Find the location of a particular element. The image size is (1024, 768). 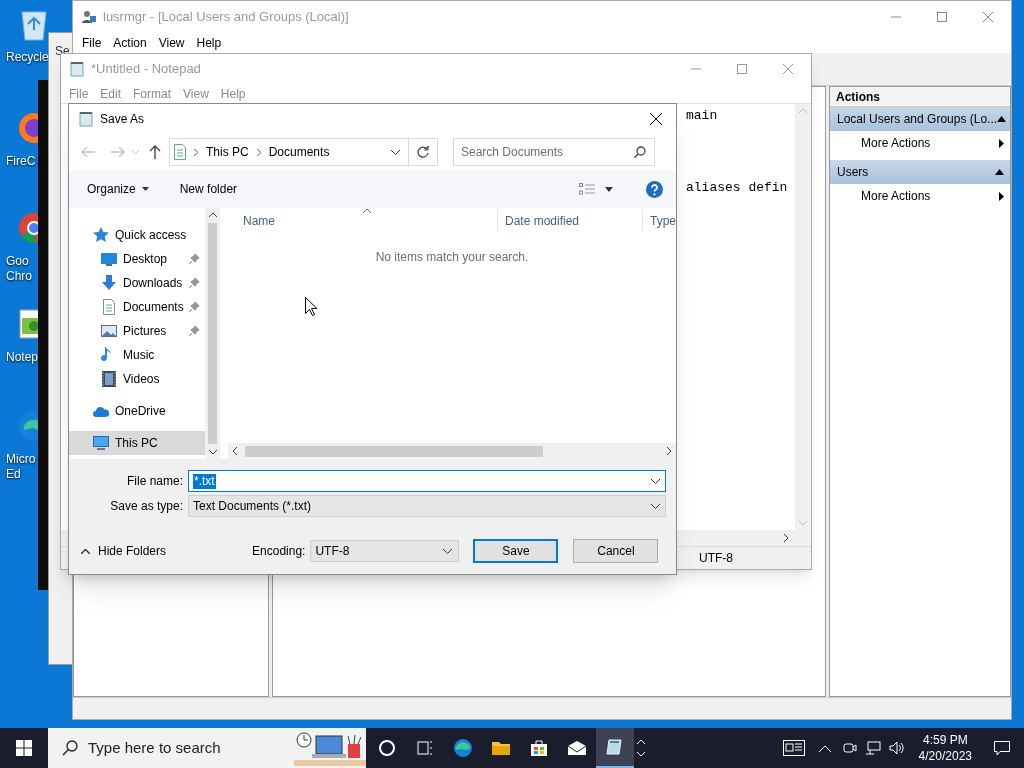

refresh-button is located at coordinates (423, 152).